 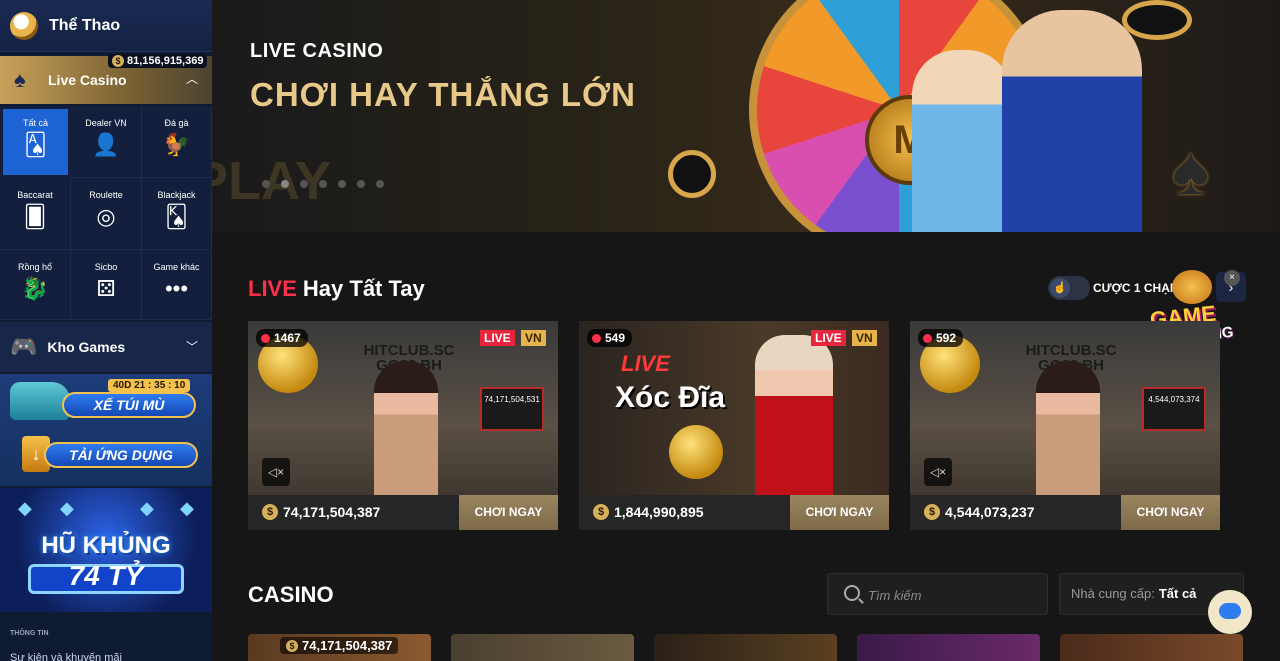 I want to click on roulette-icon: ◎, so click(x=106, y=216).